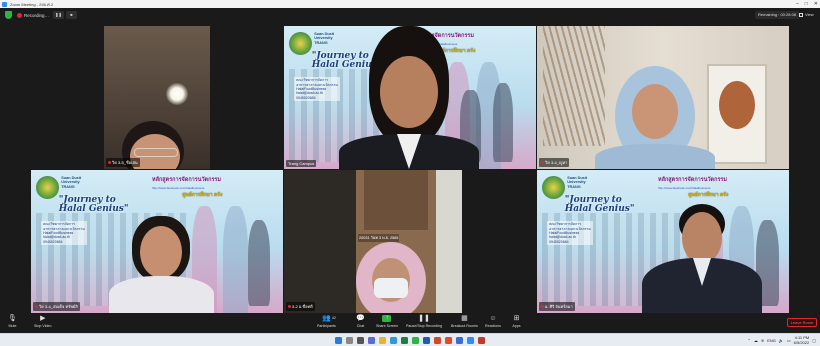  Describe the element at coordinates (301, 163) in the screenshot. I see `participant-name: Trang Campus` at that location.